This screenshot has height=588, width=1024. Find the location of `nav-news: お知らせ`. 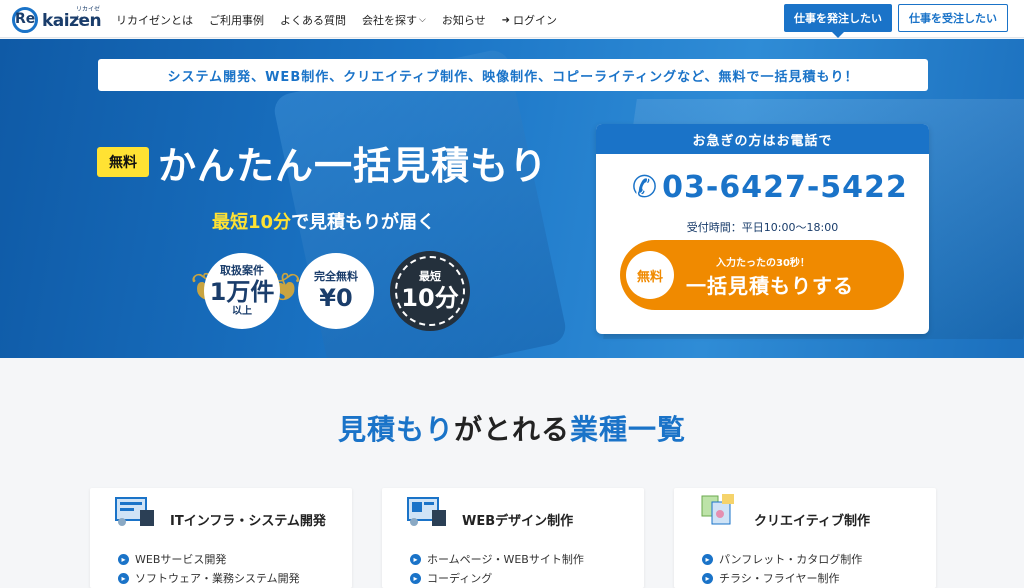

nav-news: お知らせ is located at coordinates (464, 20).